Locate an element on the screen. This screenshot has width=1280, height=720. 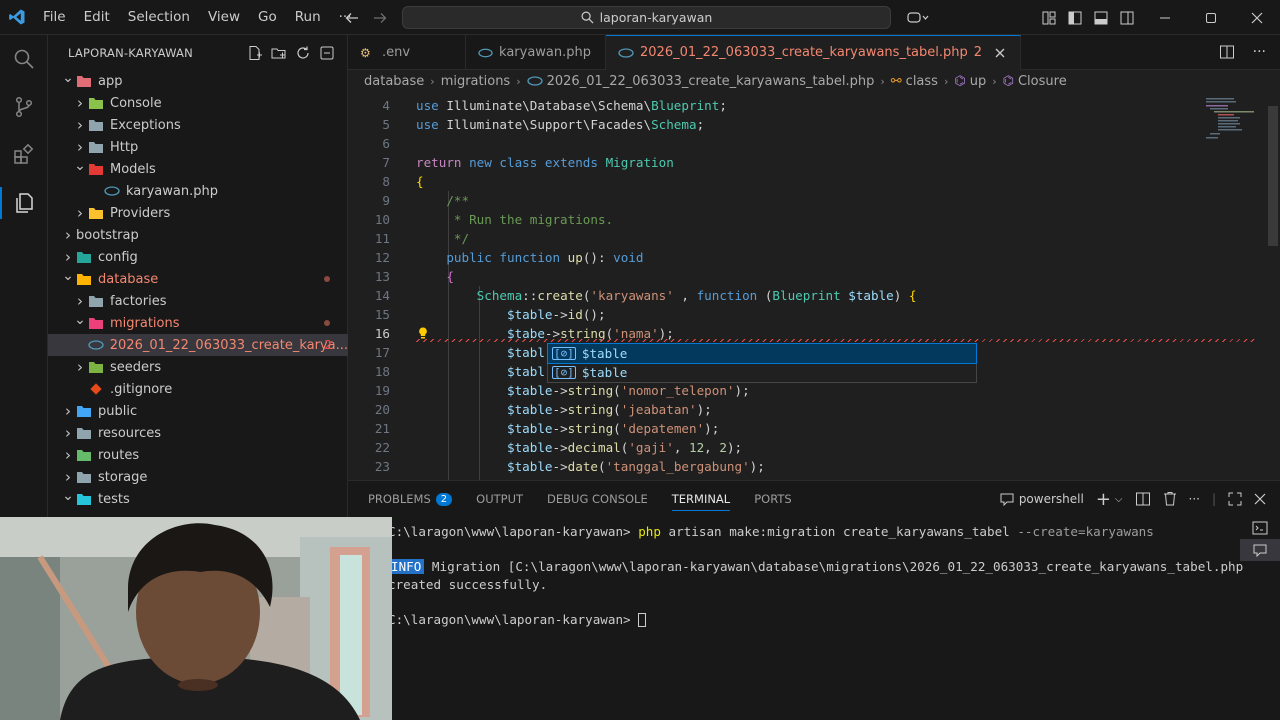
menu-edit: Edit is located at coordinates (97, 17).